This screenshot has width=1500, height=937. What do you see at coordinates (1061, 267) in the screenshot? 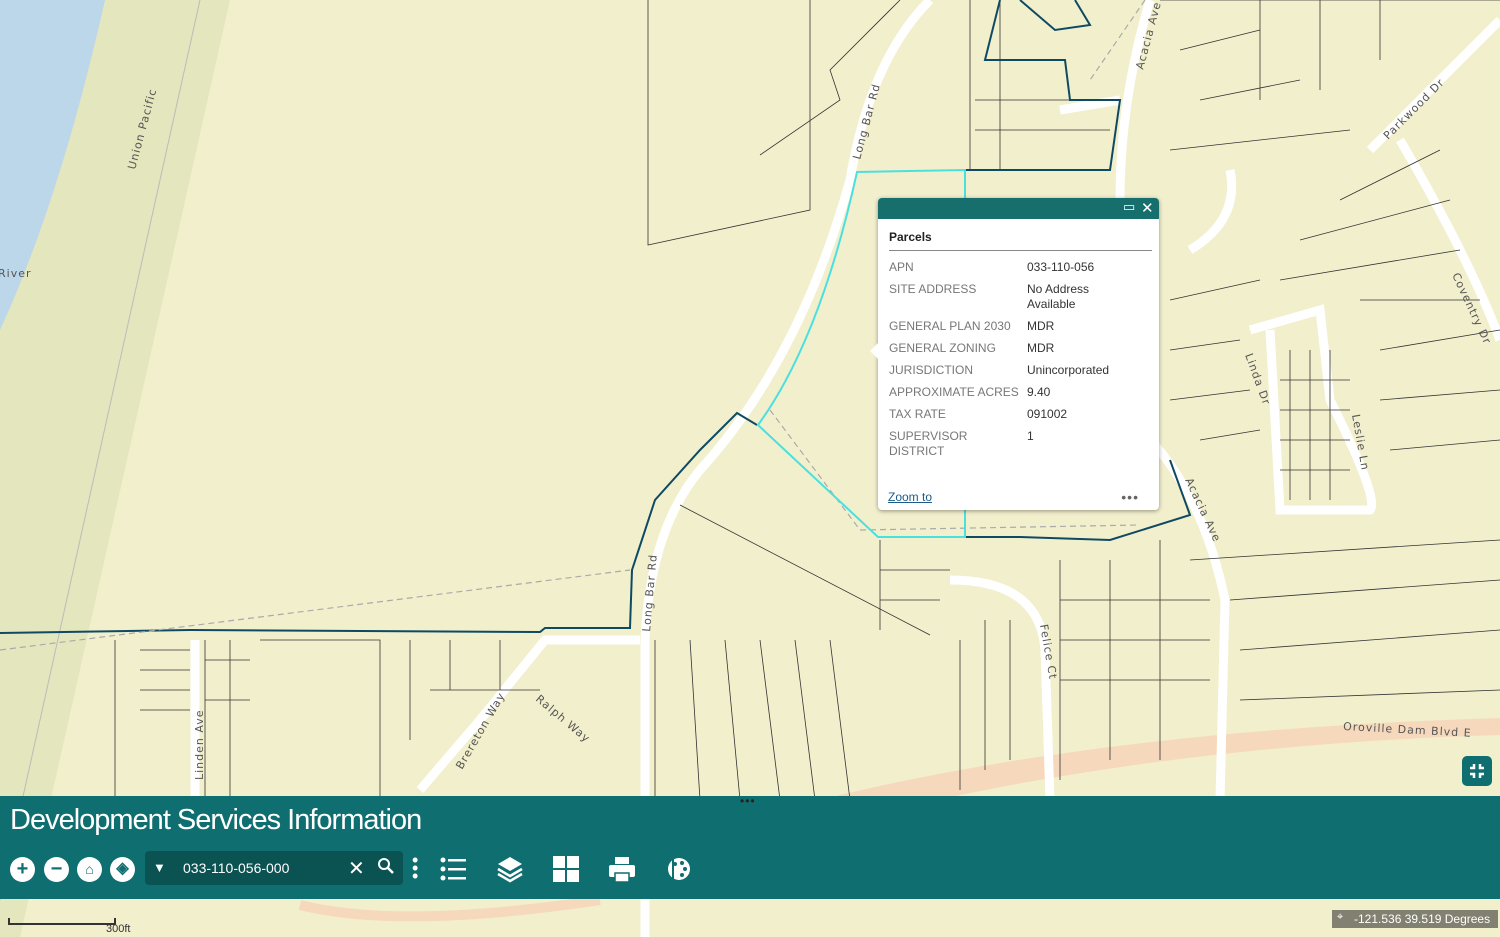
I see `field-value: 033-110-056` at bounding box center [1061, 267].